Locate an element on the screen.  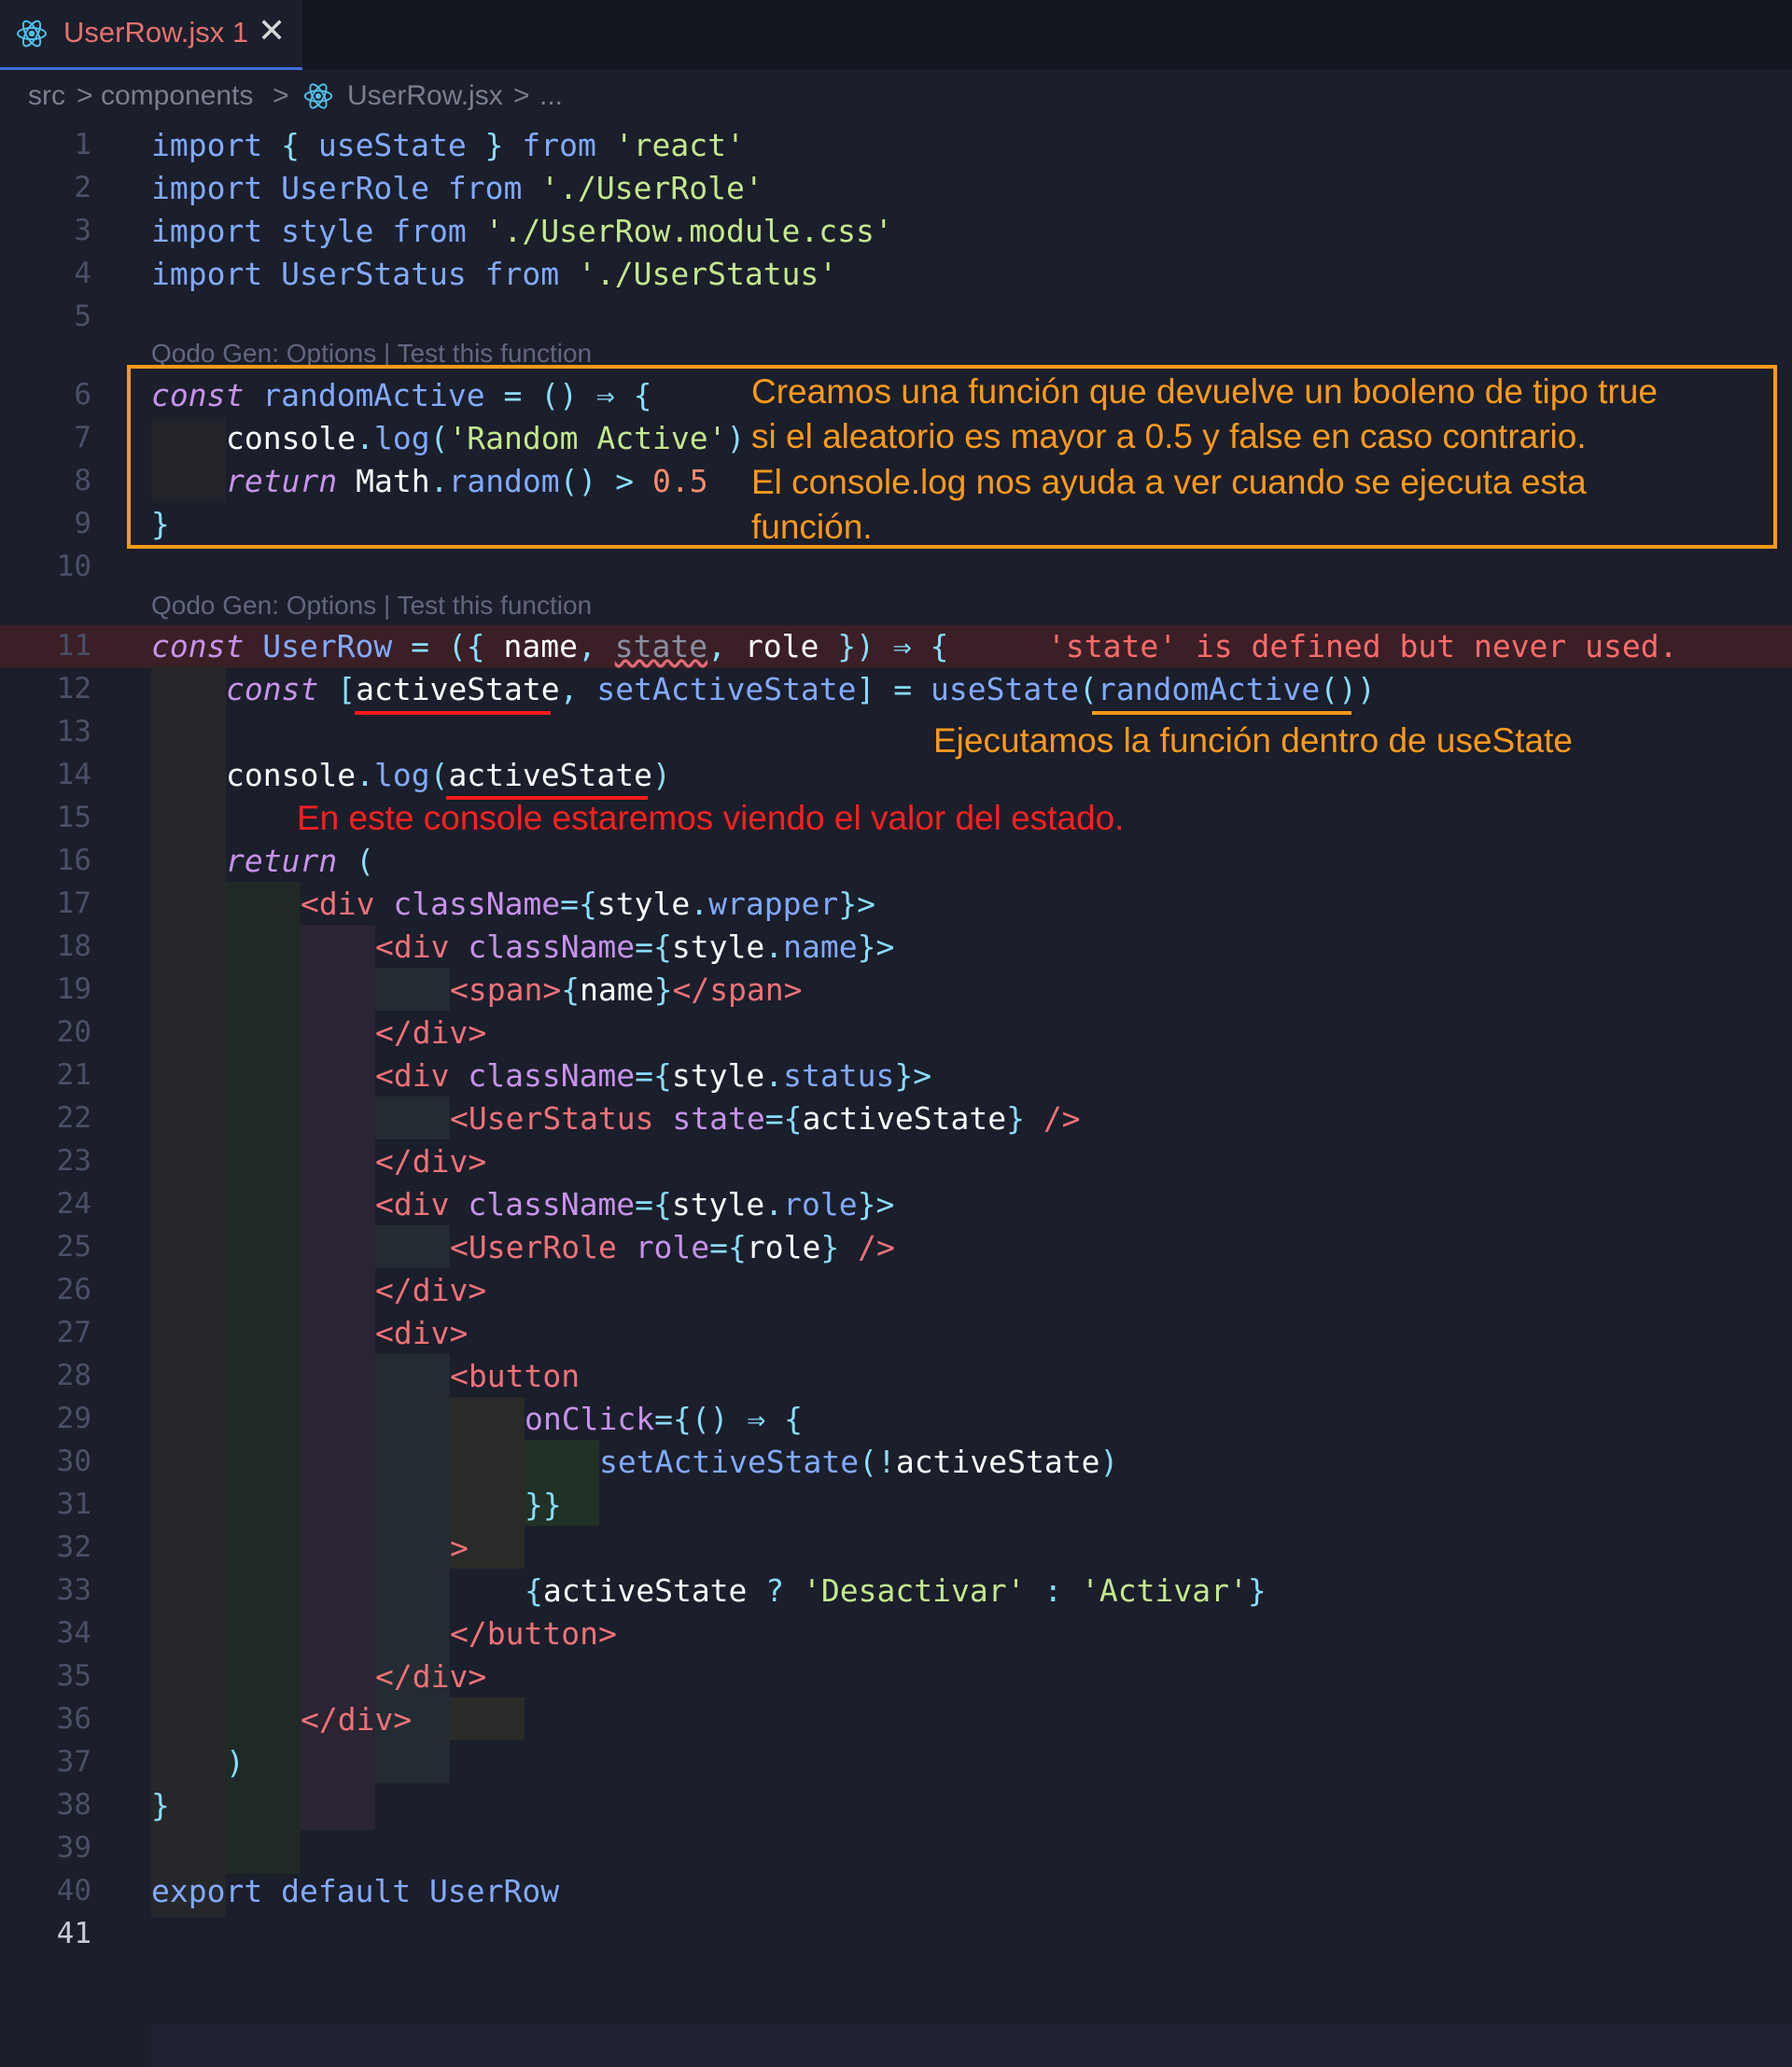
code-line: 40 export default UserRow is located at coordinates (308, 1891).